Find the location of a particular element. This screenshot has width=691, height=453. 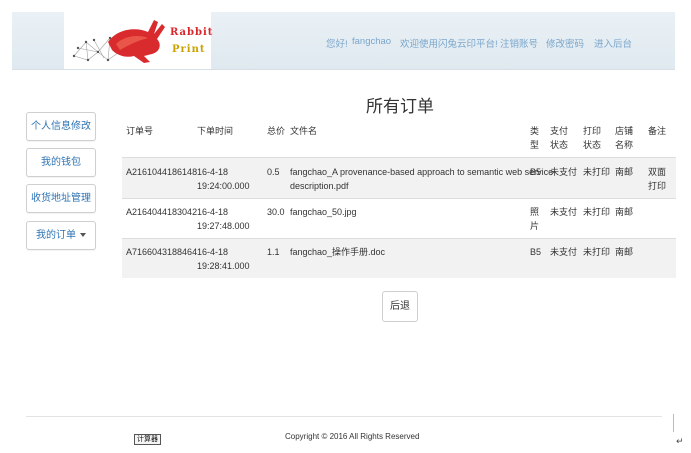

order-note: 双面打印 is located at coordinates (657, 179).